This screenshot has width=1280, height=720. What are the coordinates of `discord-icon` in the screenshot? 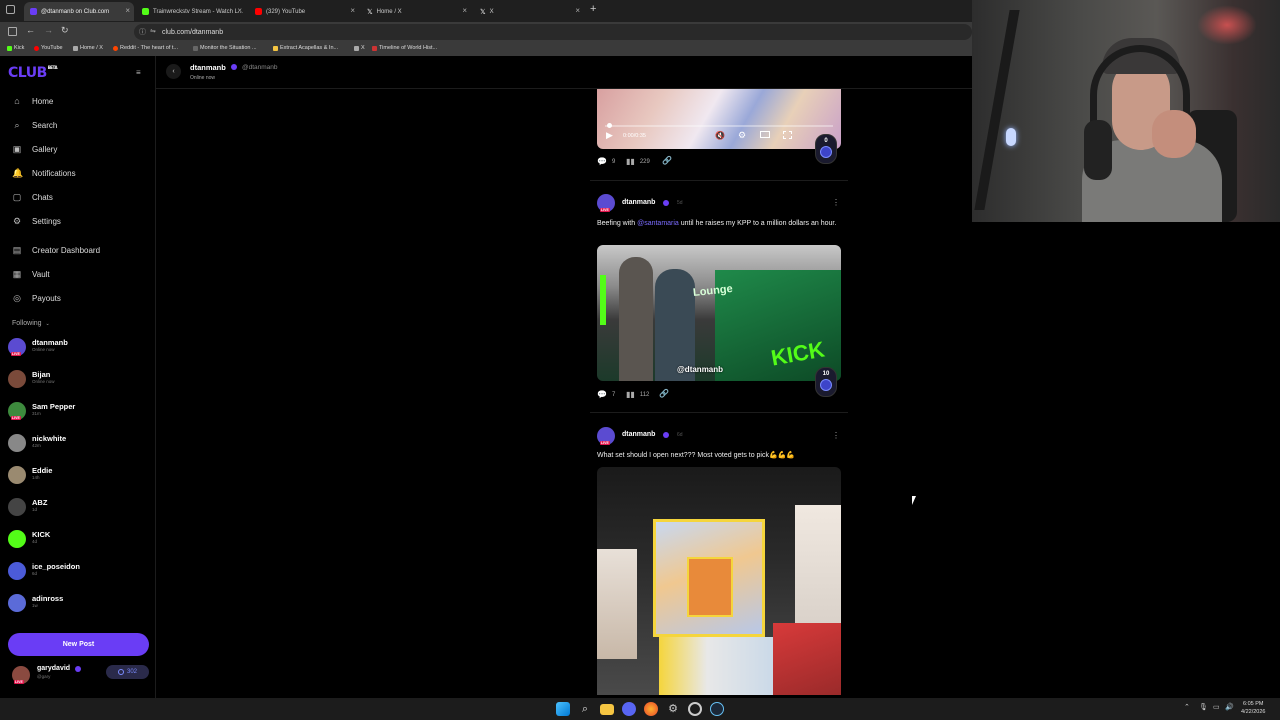 It's located at (629, 709).